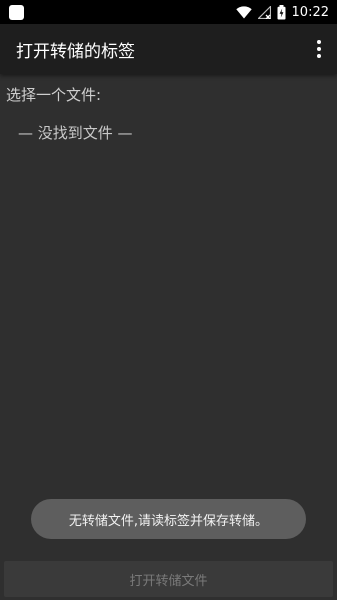 This screenshot has height=600, width=337. I want to click on status-bar: 10:22, so click(168, 12).